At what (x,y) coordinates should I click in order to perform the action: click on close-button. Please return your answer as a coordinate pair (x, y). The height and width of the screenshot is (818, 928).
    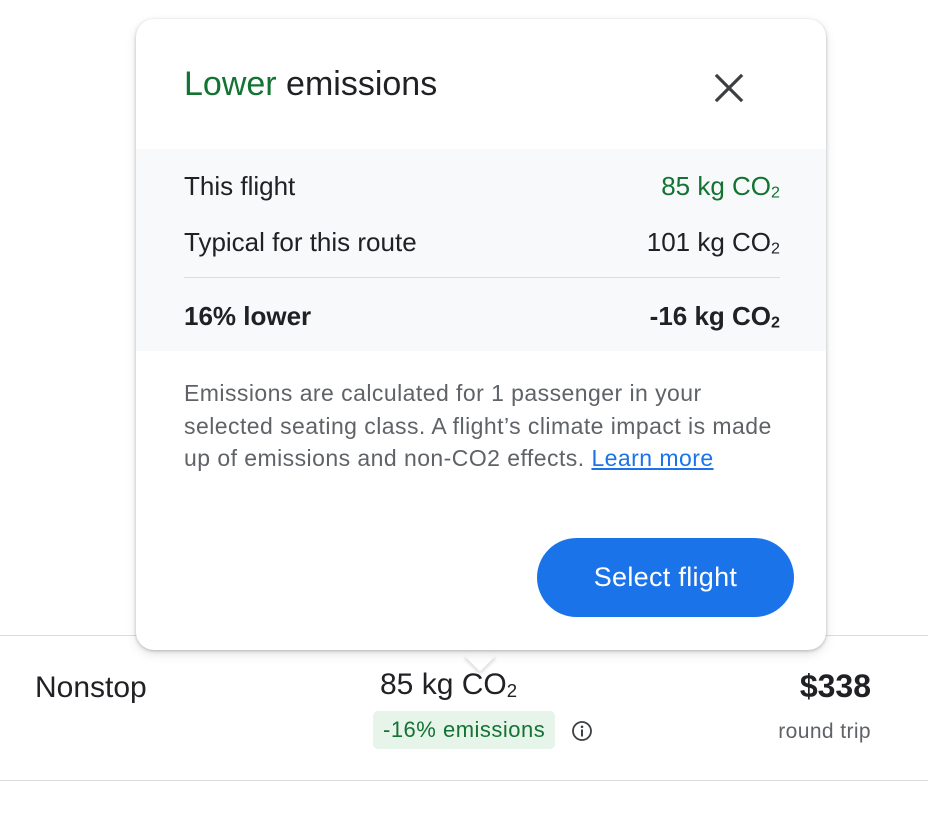
    Looking at the image, I should click on (729, 90).